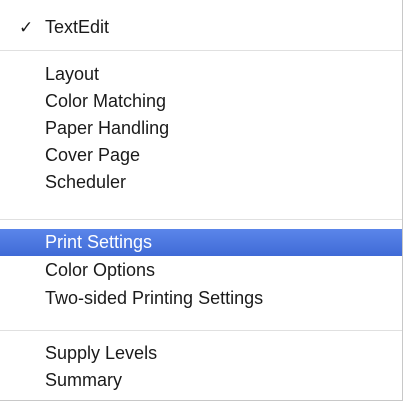 The image size is (407, 401). I want to click on checkmark-icon: ✓, so click(26, 27).